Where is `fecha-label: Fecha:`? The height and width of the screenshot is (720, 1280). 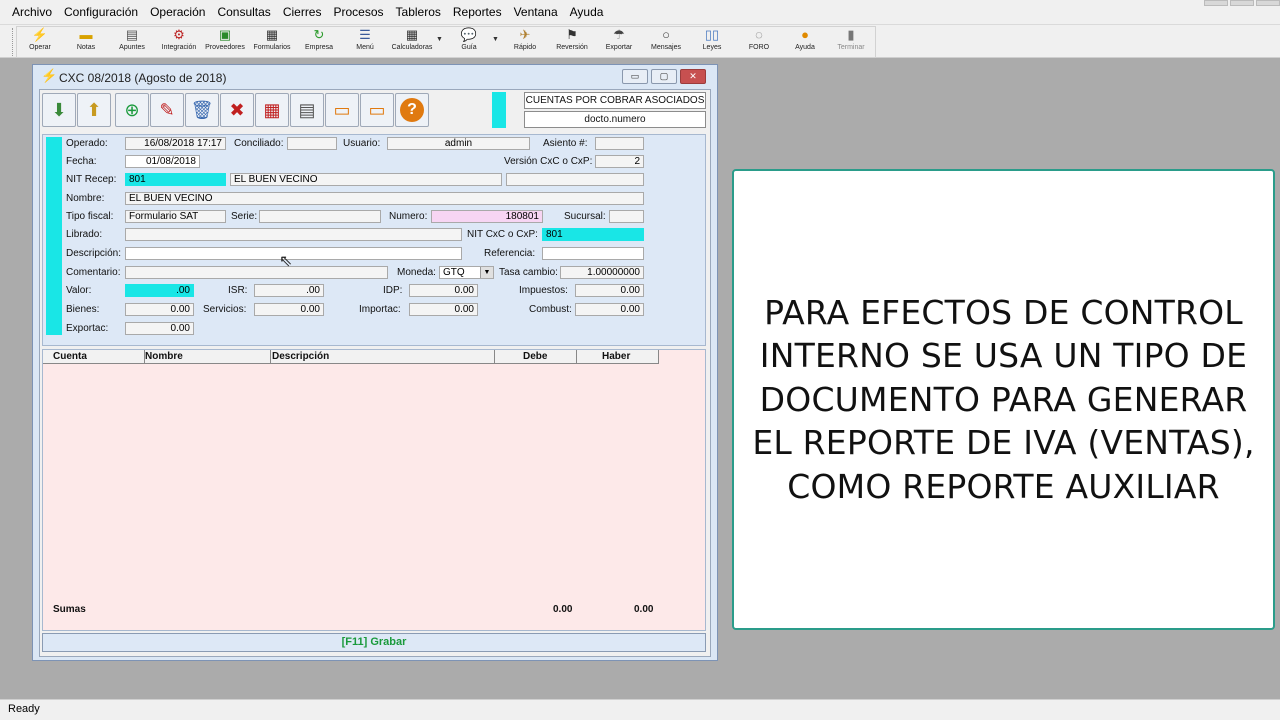 fecha-label: Fecha: is located at coordinates (81, 161).